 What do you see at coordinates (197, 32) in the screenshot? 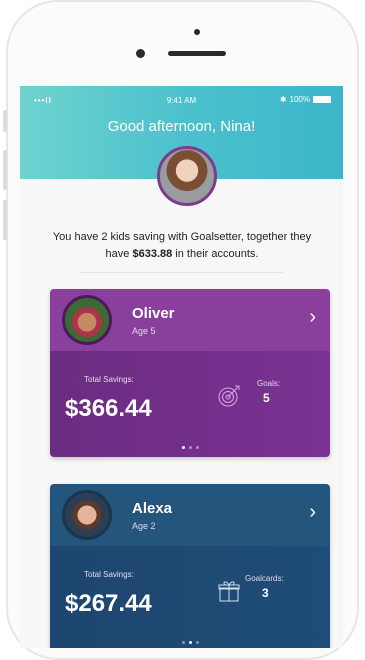
I see `sensor-icon` at bounding box center [197, 32].